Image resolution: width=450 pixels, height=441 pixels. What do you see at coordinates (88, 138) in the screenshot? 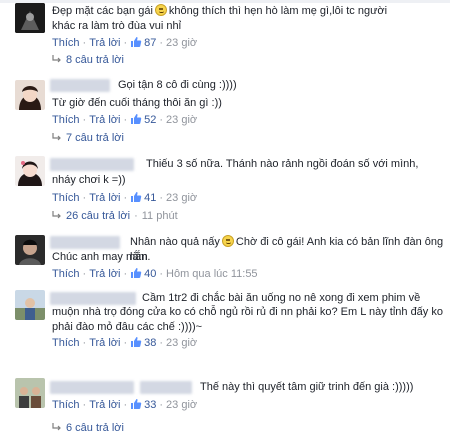
I see `view-replies-link: 7 câu trả lời` at bounding box center [88, 138].